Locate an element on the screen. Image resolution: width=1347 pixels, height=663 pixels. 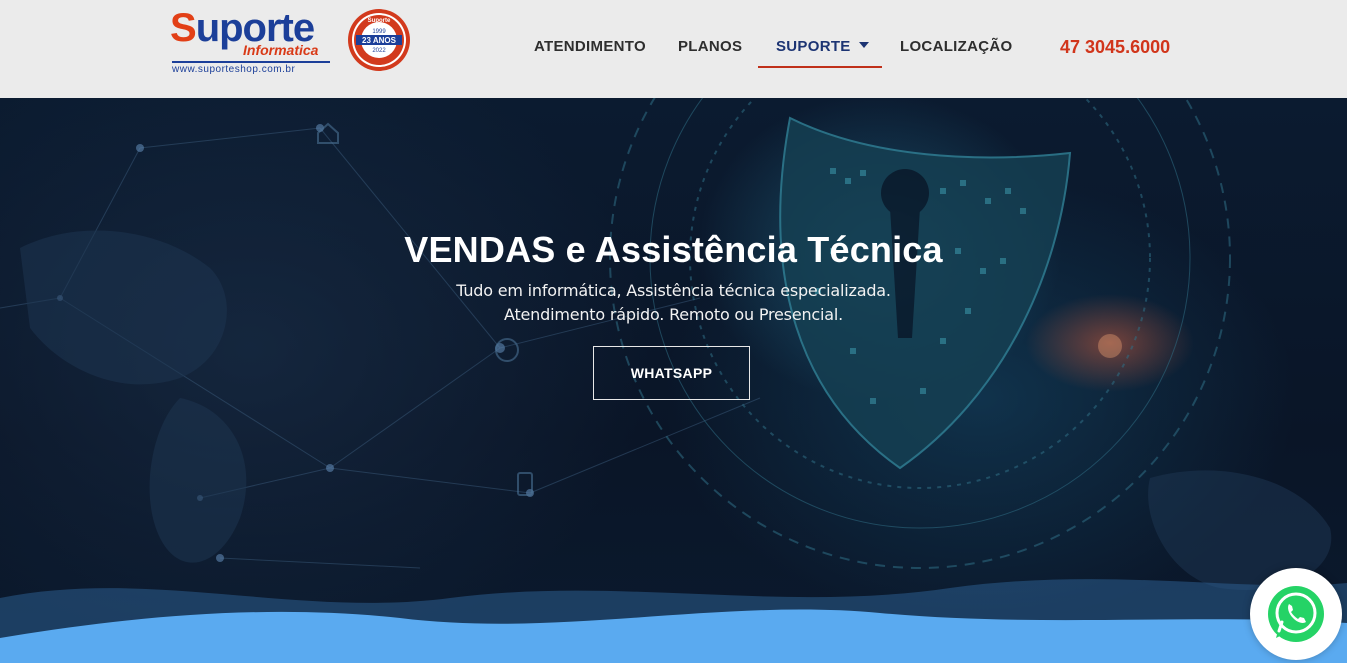
nav-item-planos: PLANOS is located at coordinates (710, 46).